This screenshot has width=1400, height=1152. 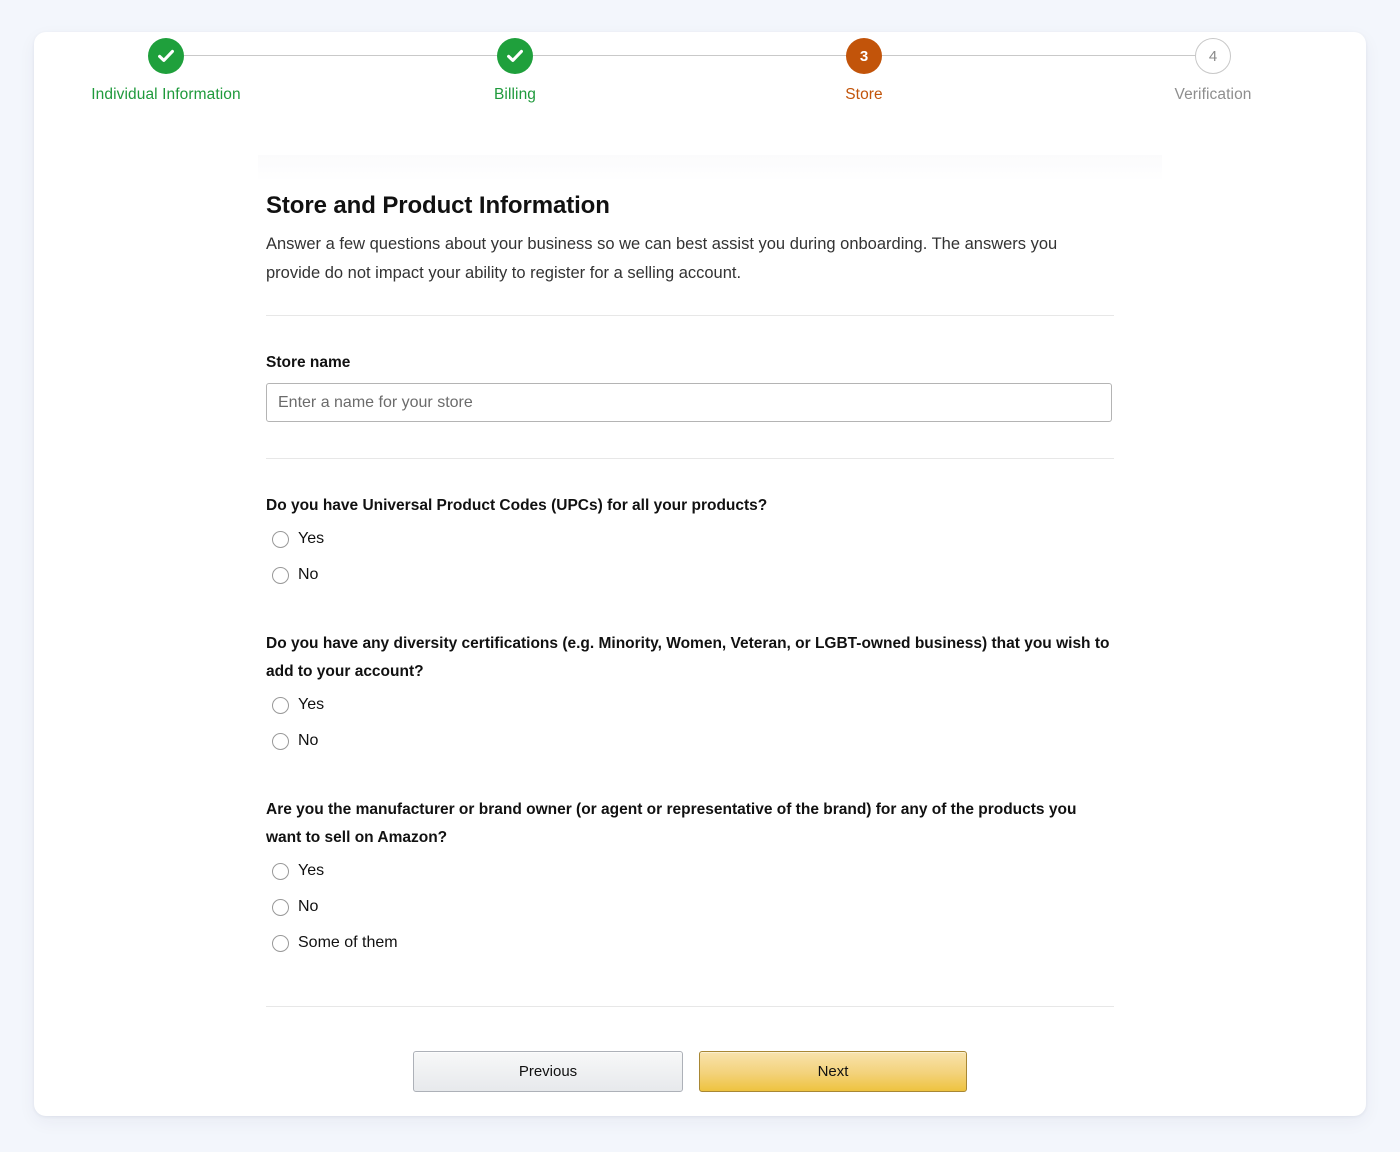 I want to click on stepper-step-individual-information: Individual Information, so click(x=166, y=71).